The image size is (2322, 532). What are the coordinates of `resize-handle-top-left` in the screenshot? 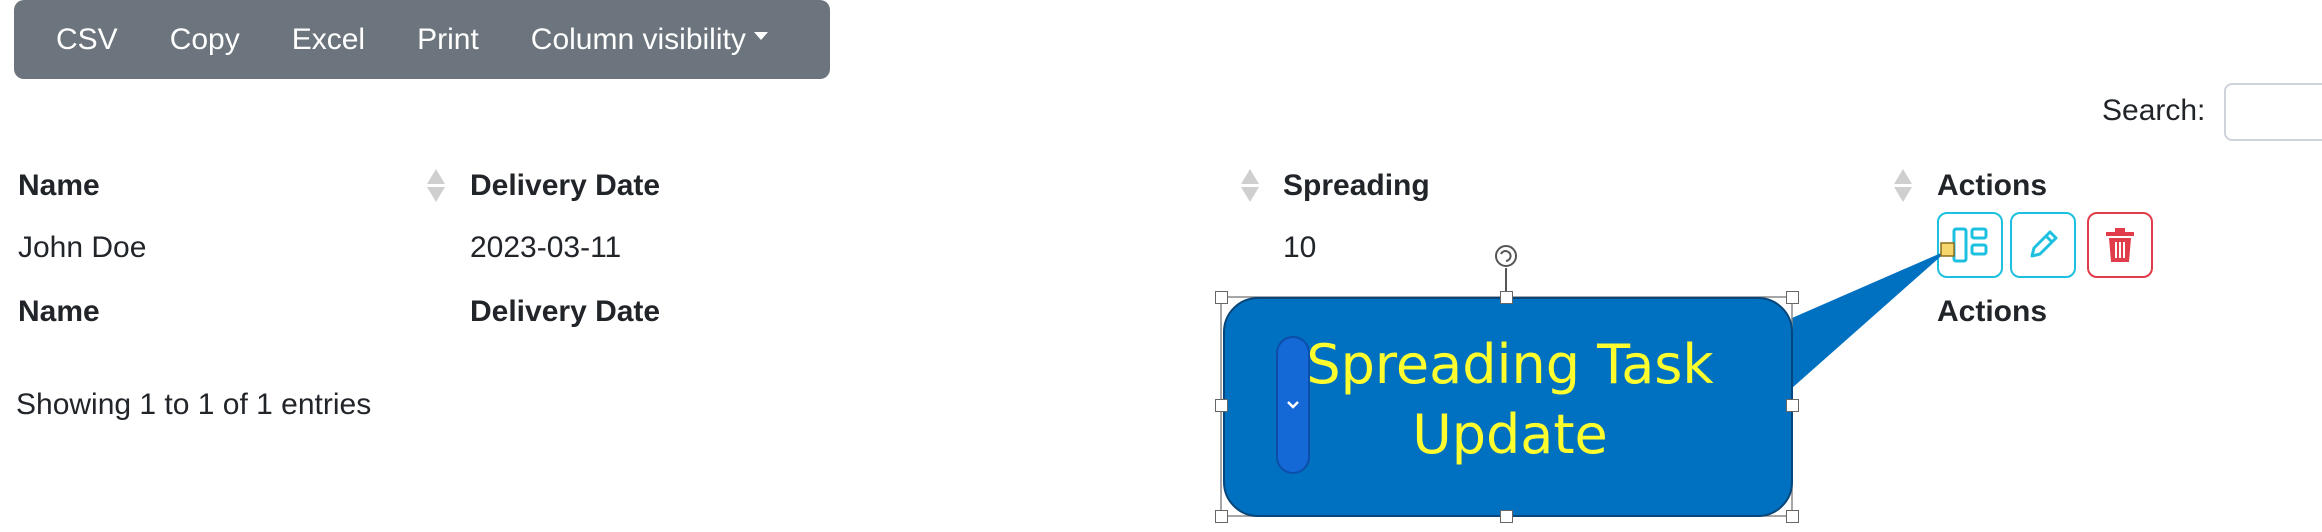 It's located at (1221, 297).